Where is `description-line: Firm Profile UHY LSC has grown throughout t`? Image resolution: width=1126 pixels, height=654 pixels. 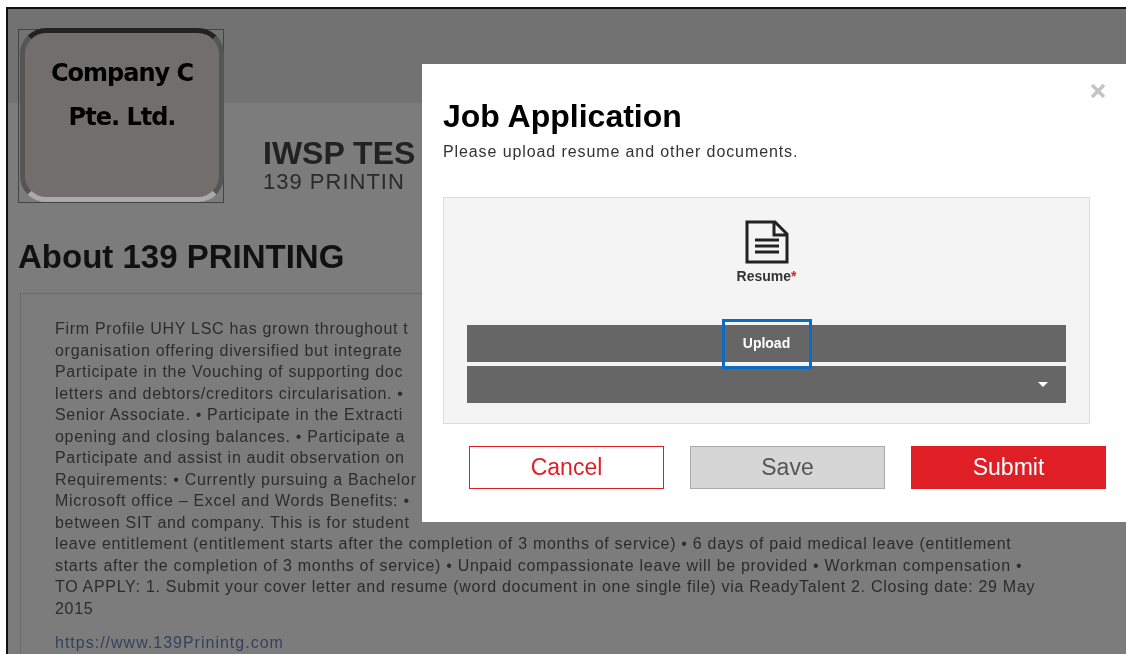
description-line: Firm Profile UHY LSC has grown throughout t is located at coordinates (232, 329).